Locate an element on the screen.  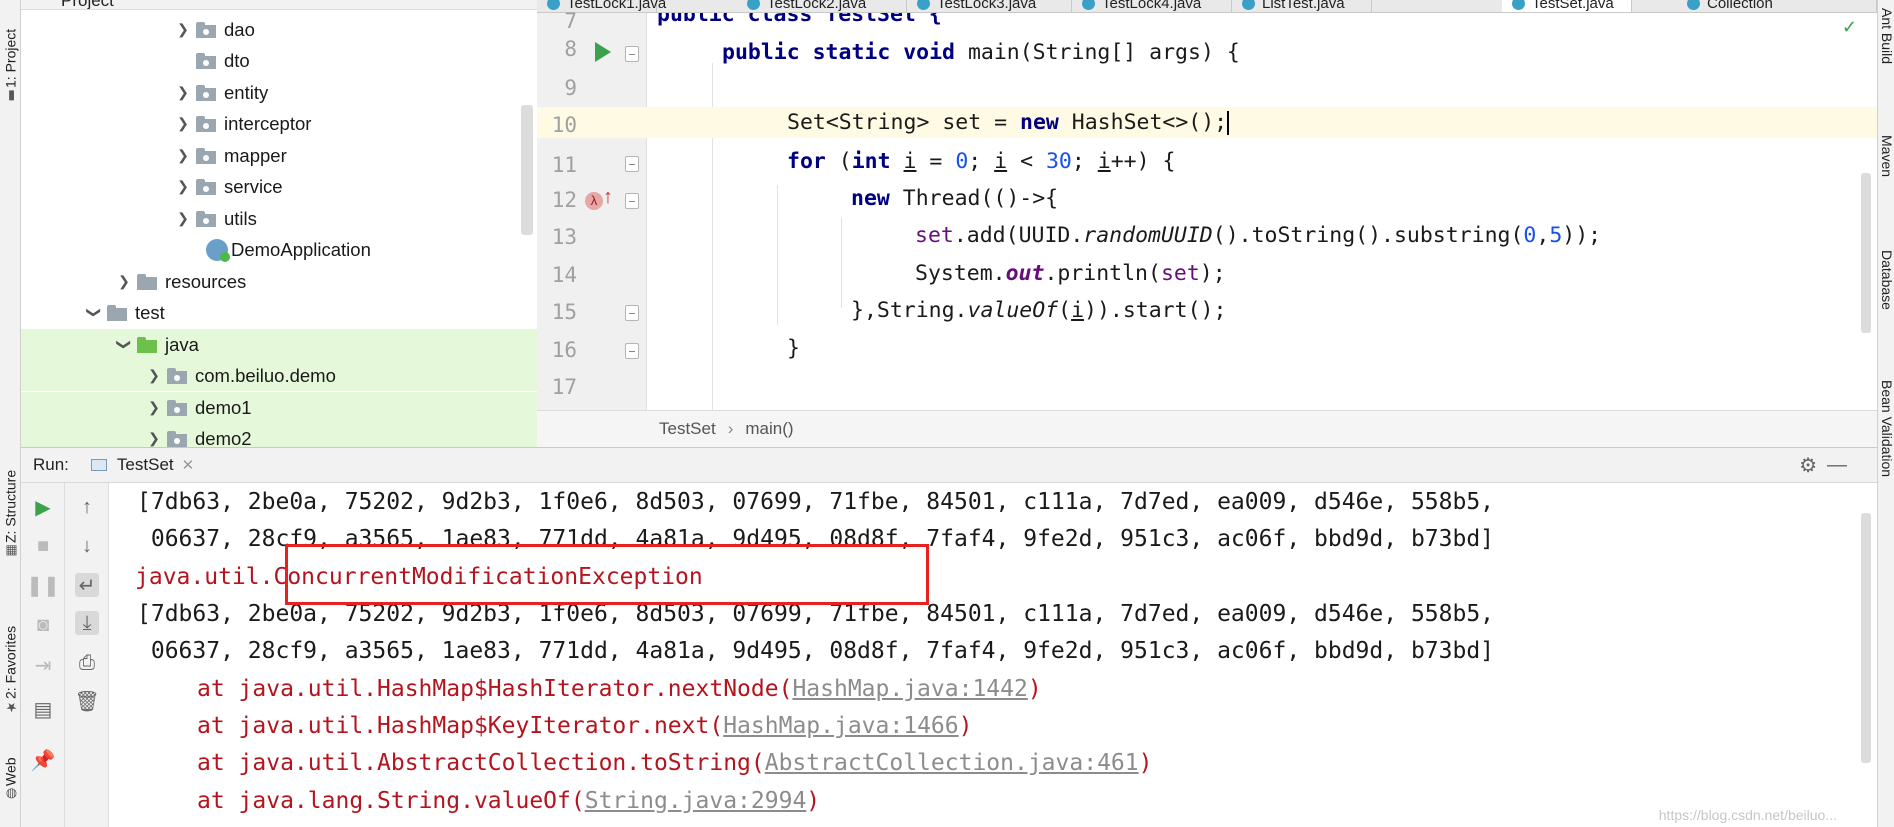
run-tab-label: TestSet is located at coordinates (145, 465).